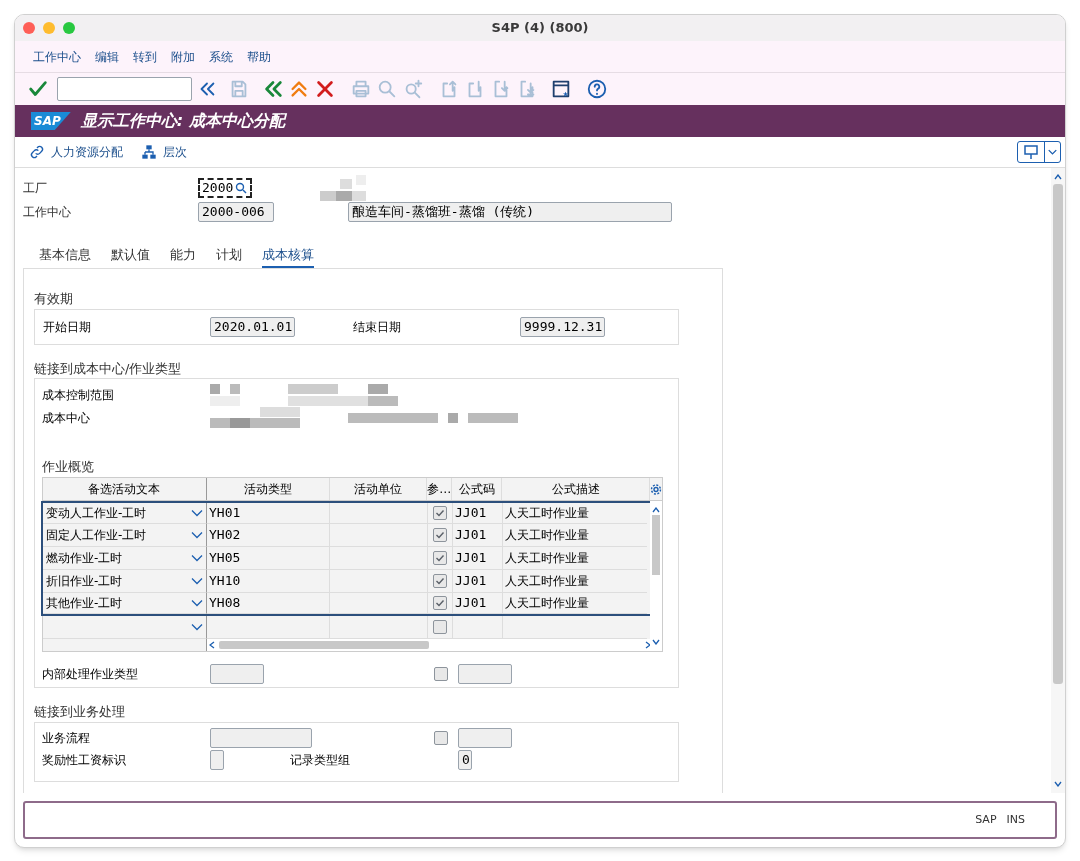 Image resolution: width=1080 pixels, height=861 pixels. I want to click on end-date-field: 9999.12.31, so click(562, 326).